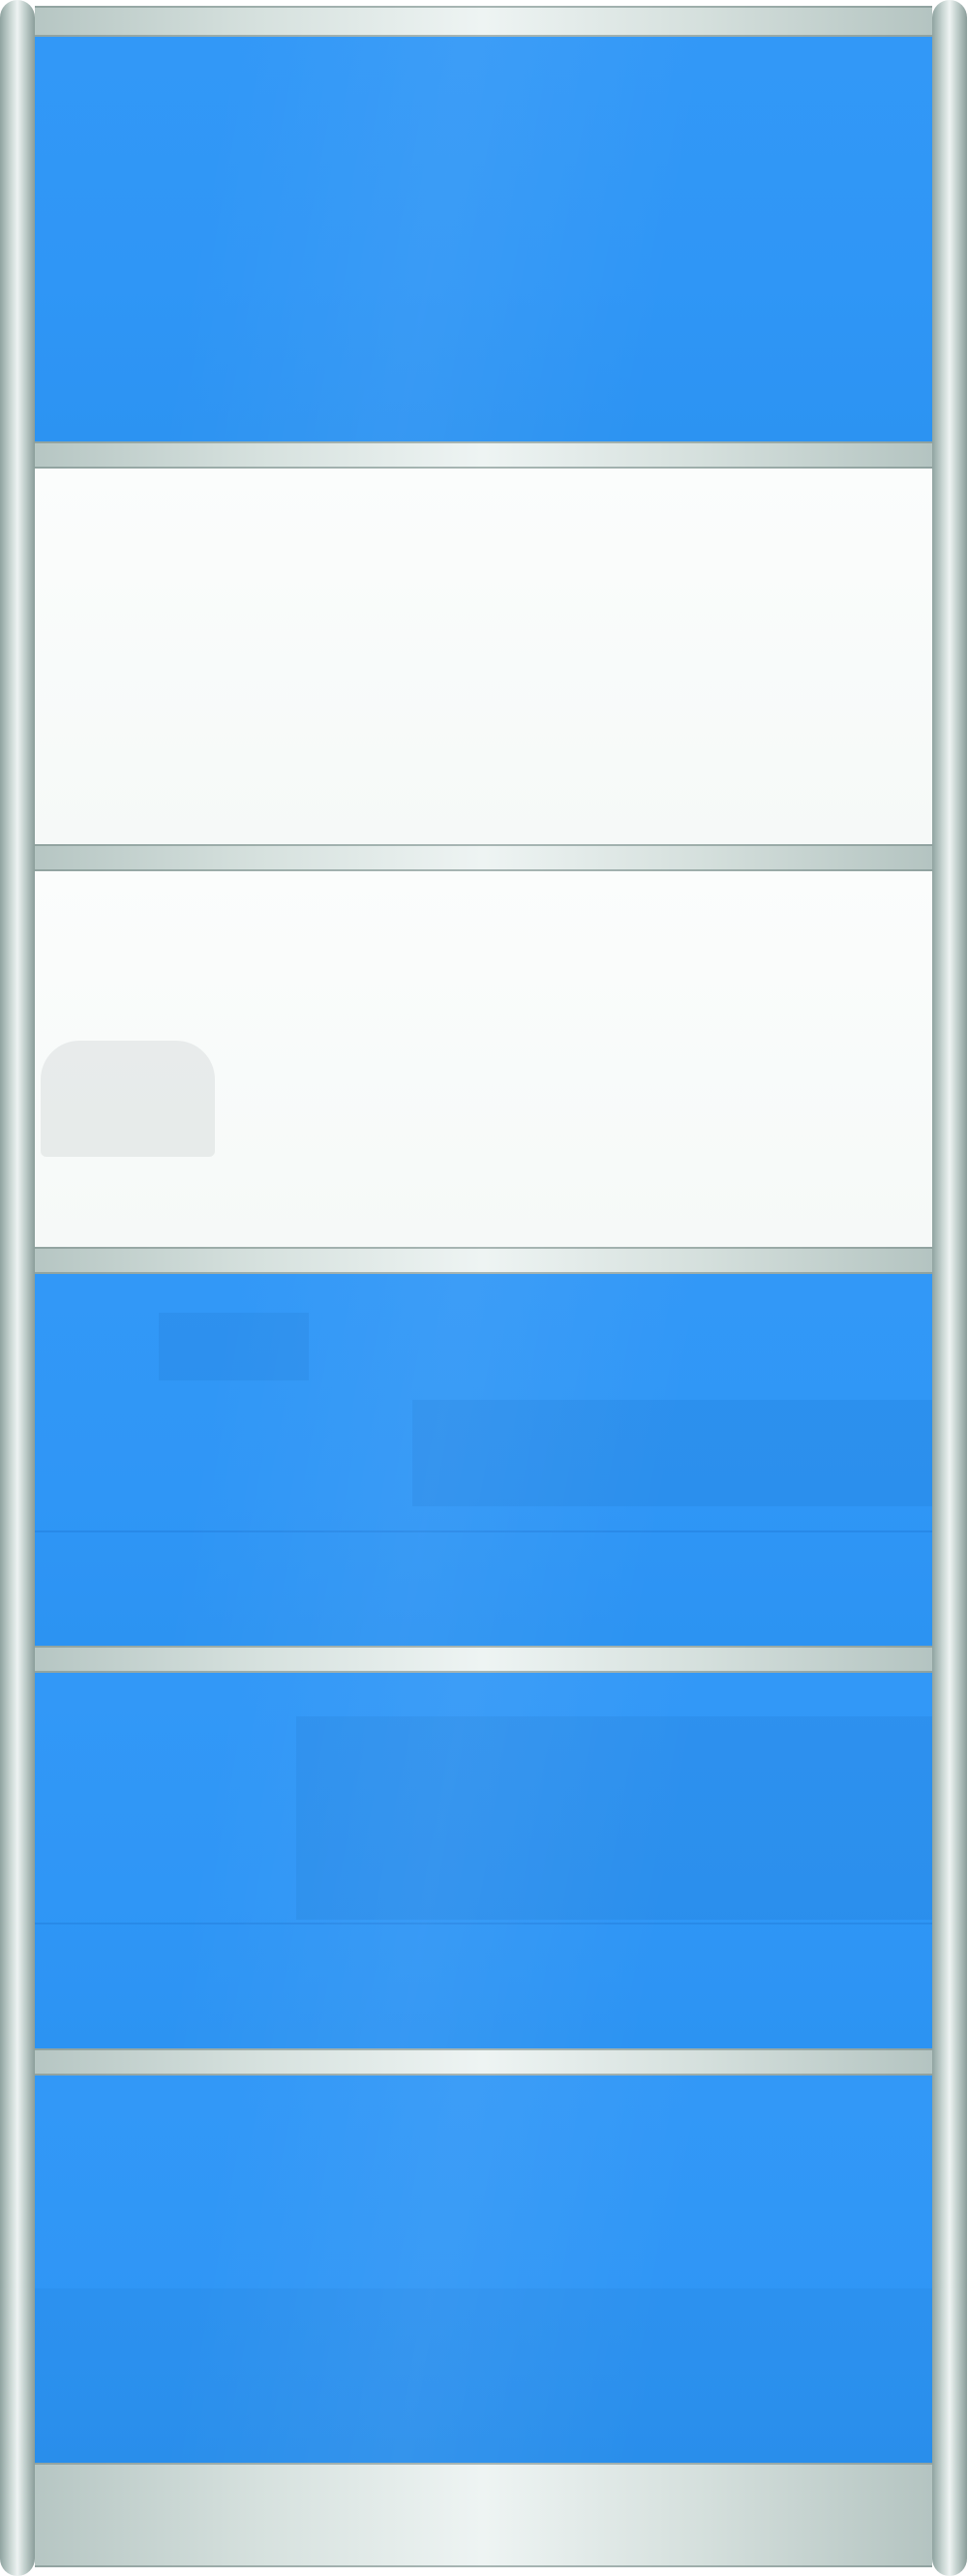  Describe the element at coordinates (483, 2515) in the screenshot. I see `bottom-rail` at that location.